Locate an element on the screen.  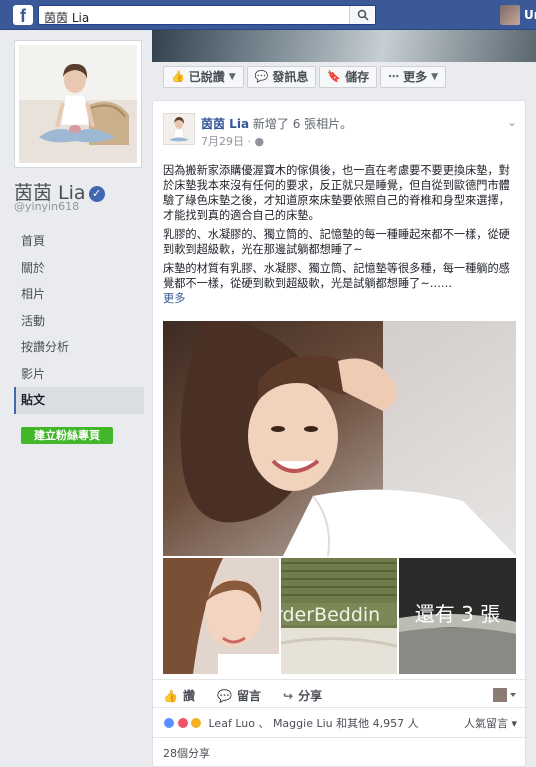
bookmark-icon: 🔖 is located at coordinates (334, 76).